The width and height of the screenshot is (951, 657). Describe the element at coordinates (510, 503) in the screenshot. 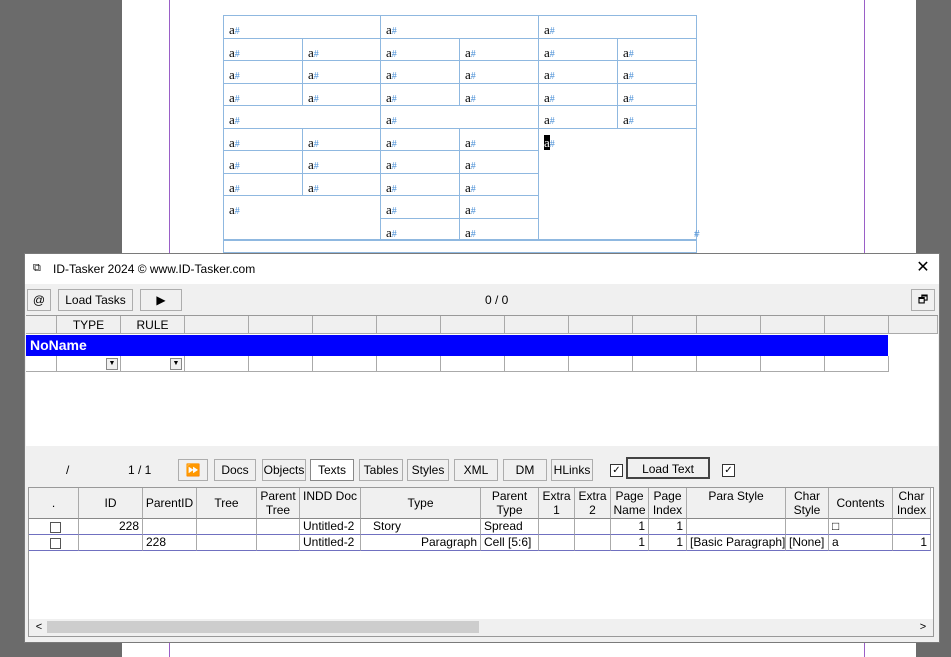

I see `column-header-parent_type: Parent Type` at that location.